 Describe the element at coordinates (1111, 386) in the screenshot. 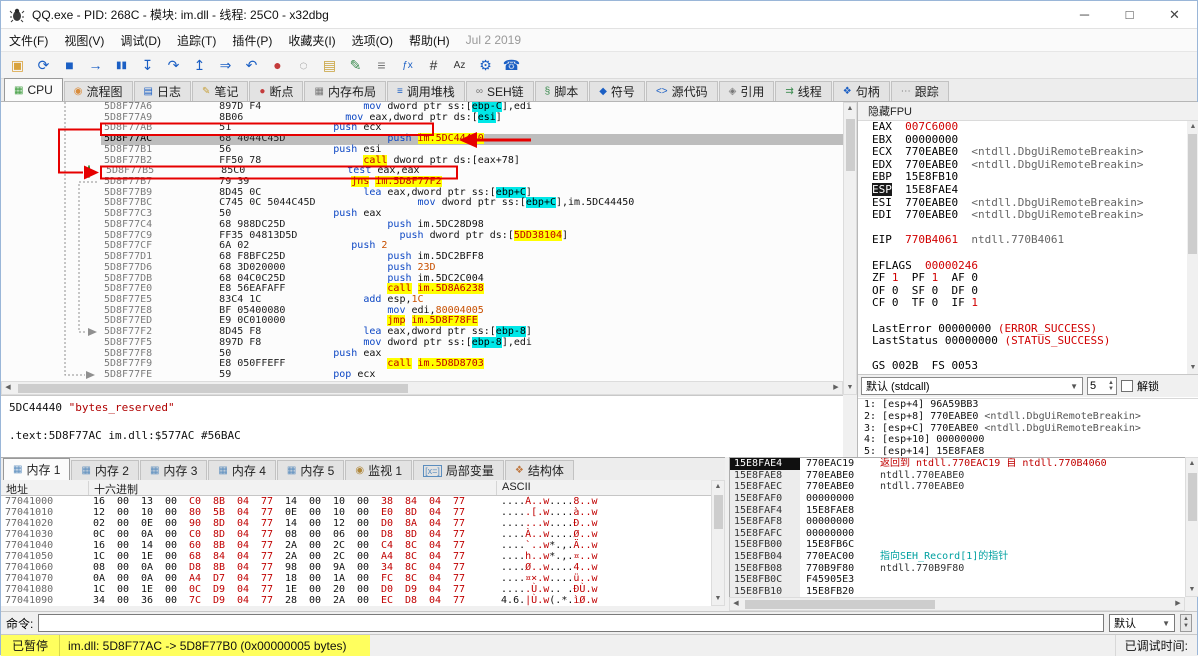

I see `spinner-arrows-icon: ▲ ▼` at that location.